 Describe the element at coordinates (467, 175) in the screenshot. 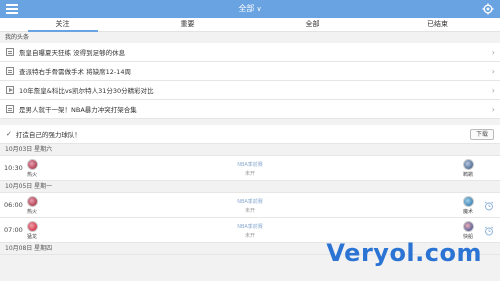

I see `team-name: 鹈鹕` at that location.